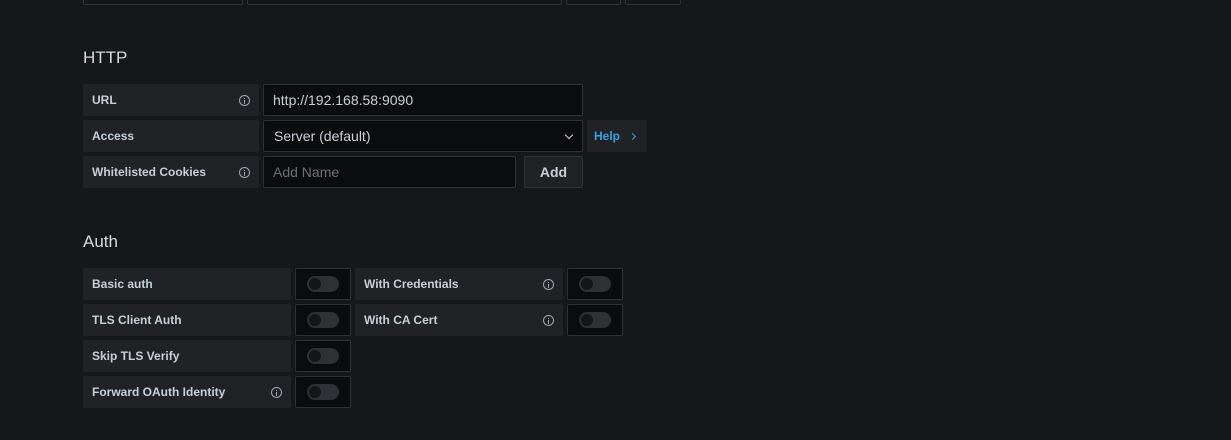 The height and width of the screenshot is (440, 1231). I want to click on access-select-value: Server (default), so click(322, 136).